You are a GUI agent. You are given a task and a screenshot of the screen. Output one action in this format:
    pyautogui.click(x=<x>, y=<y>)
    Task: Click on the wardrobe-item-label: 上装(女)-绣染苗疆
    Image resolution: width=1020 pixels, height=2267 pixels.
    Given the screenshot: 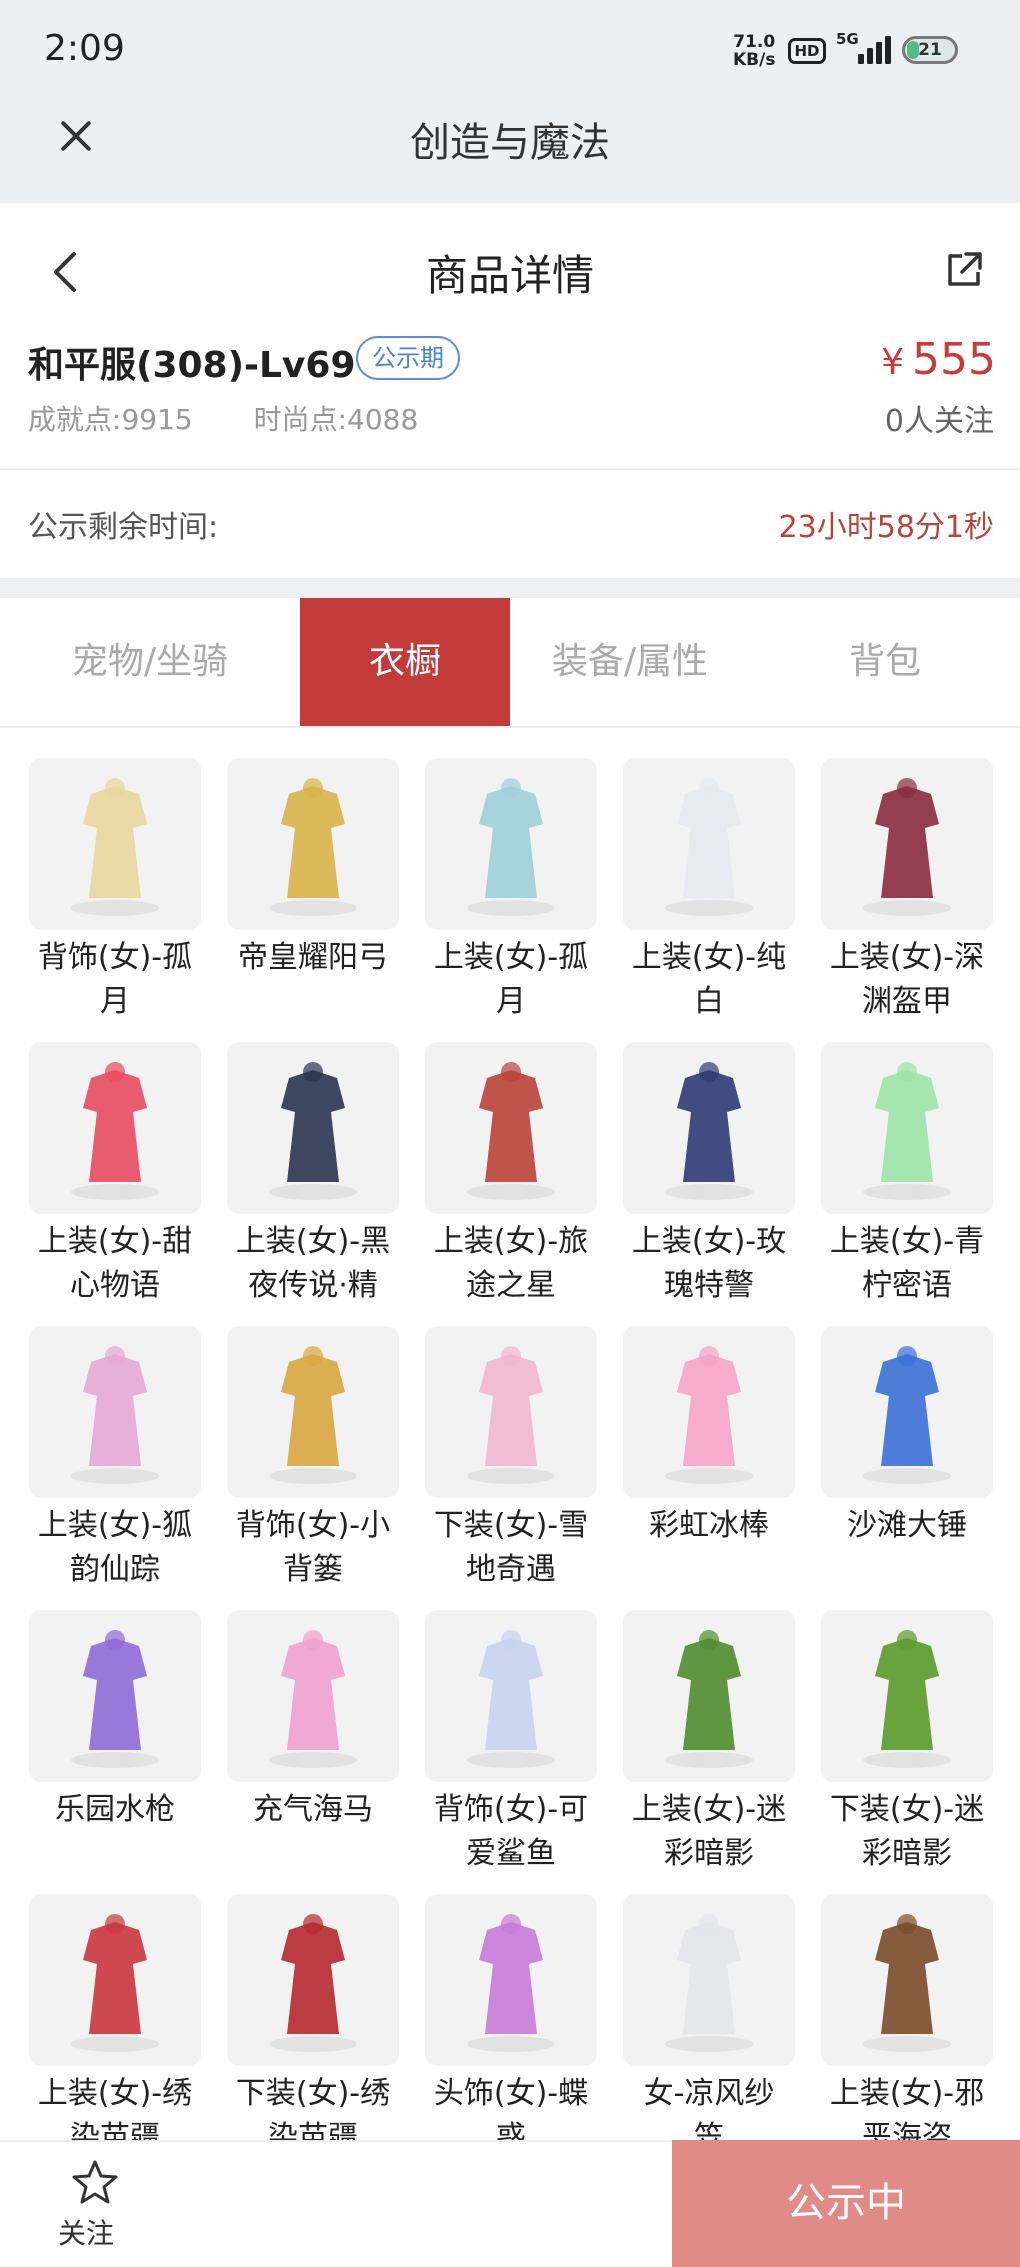 What is the action you would take?
    pyautogui.click(x=115, y=2106)
    